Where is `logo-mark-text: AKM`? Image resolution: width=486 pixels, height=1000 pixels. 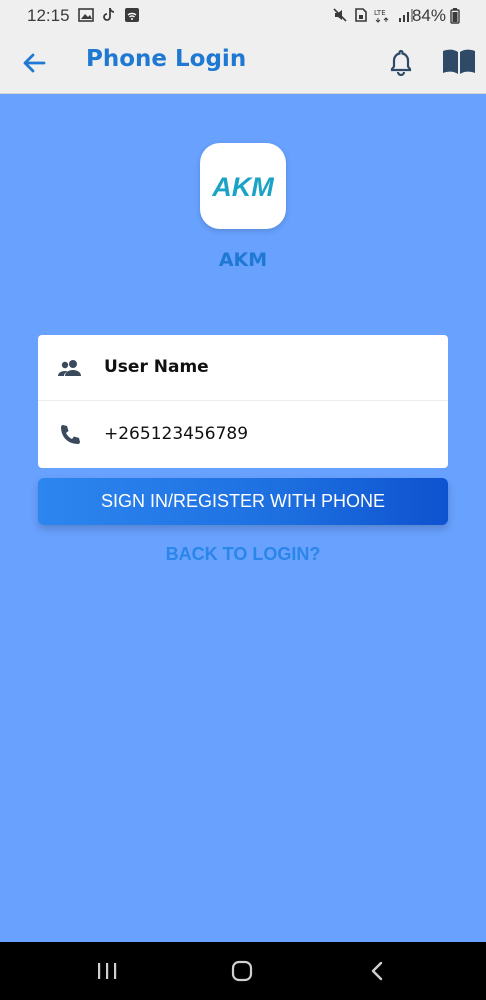 logo-mark-text: AKM is located at coordinates (242, 187).